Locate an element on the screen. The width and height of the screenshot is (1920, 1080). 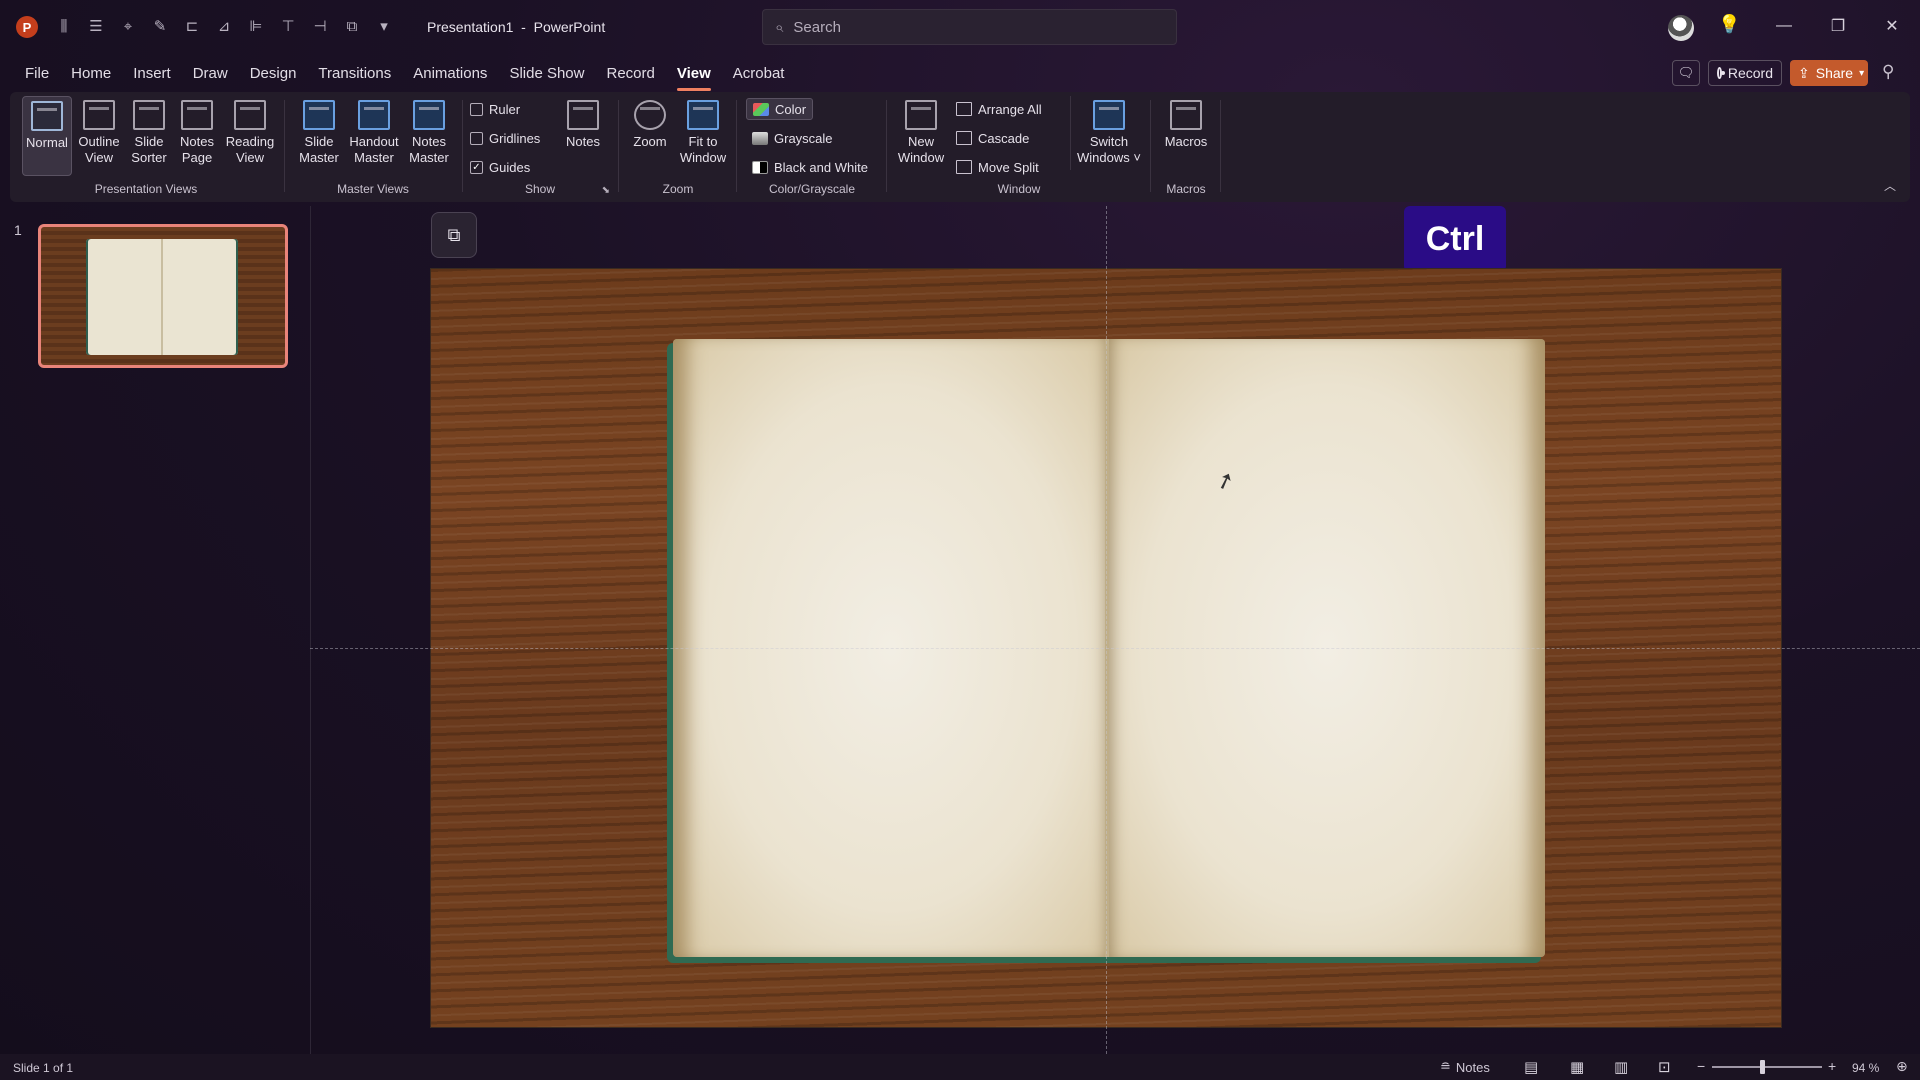
notes-icon is located at coordinates (583, 115).